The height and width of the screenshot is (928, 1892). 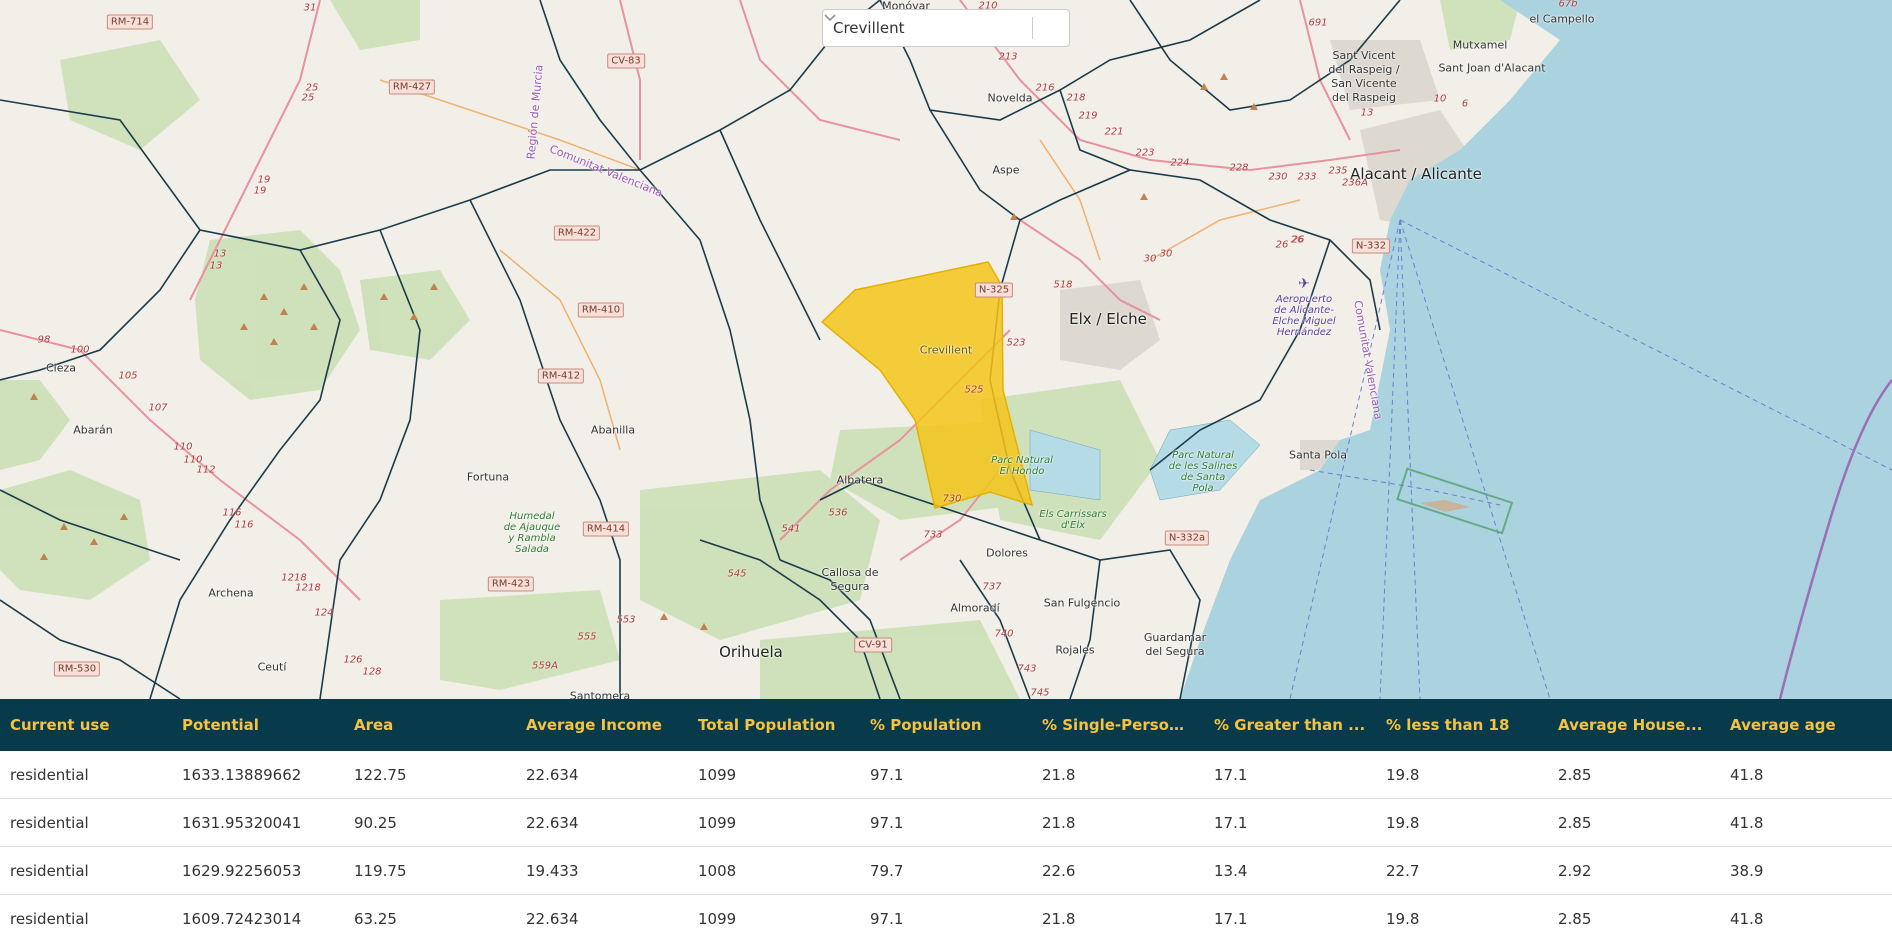 I want to click on column-header: Potential, so click(x=258, y=725).